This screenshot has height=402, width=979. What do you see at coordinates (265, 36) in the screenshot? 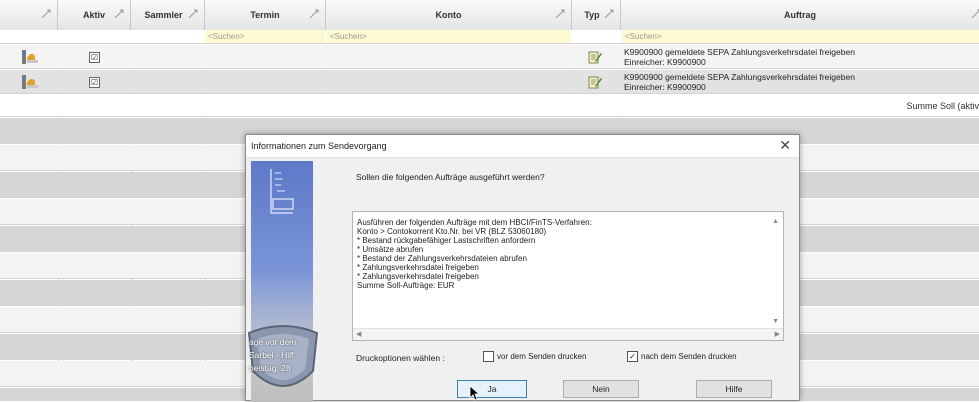
I see `termin-search-input: <Suchen>` at bounding box center [265, 36].